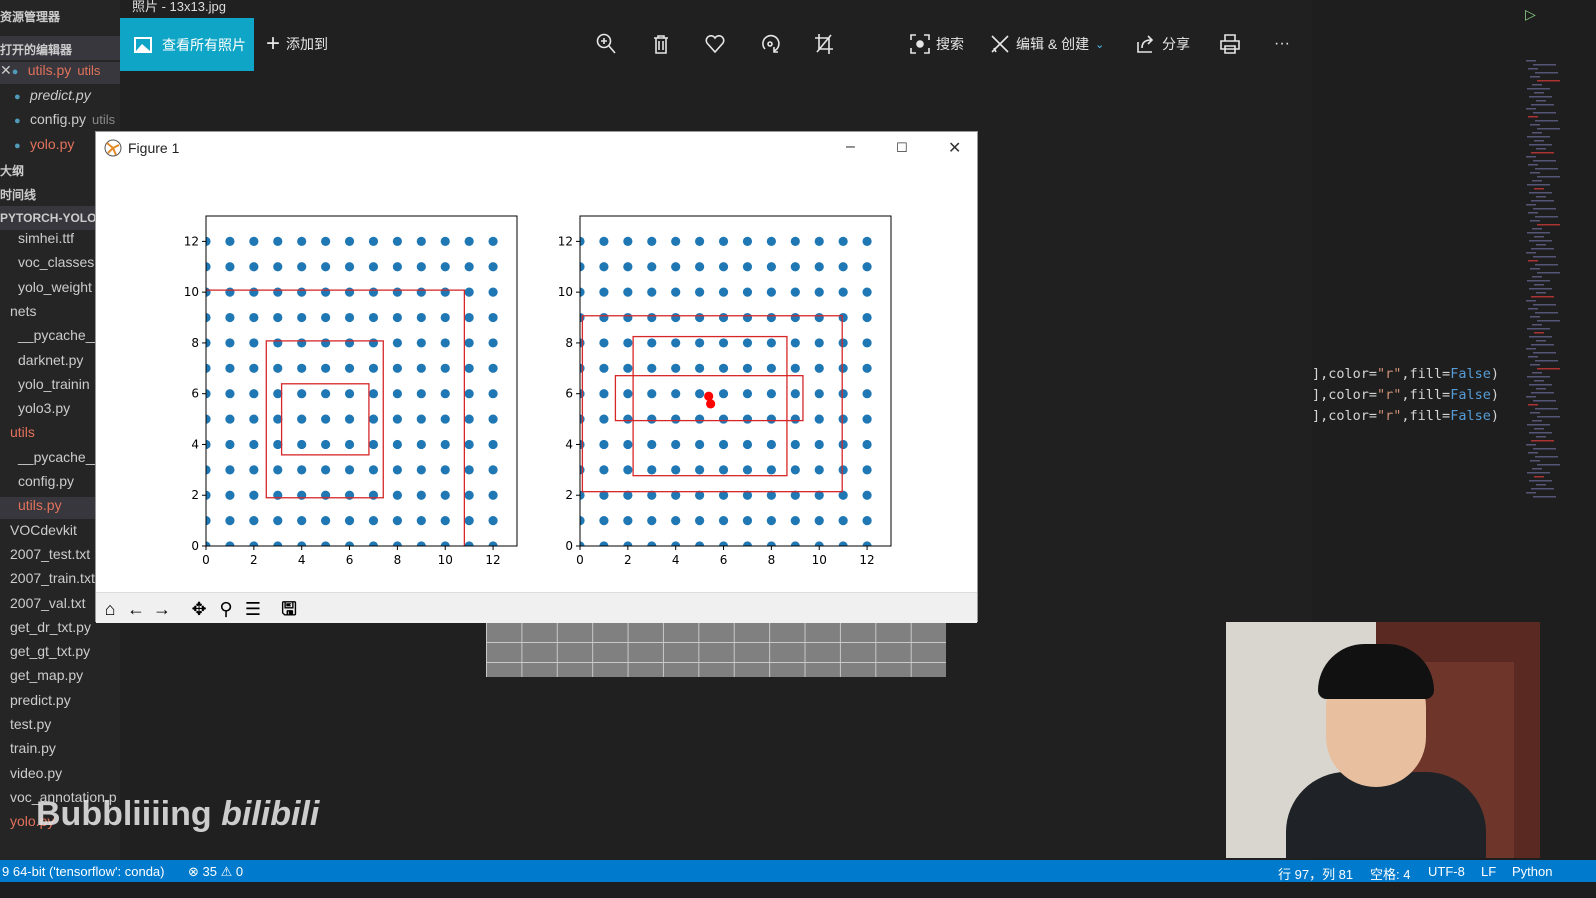 Image resolution: width=1596 pixels, height=898 pixels. What do you see at coordinates (565, 292) in the screenshot?
I see `y-tick-label: 10` at bounding box center [565, 292].